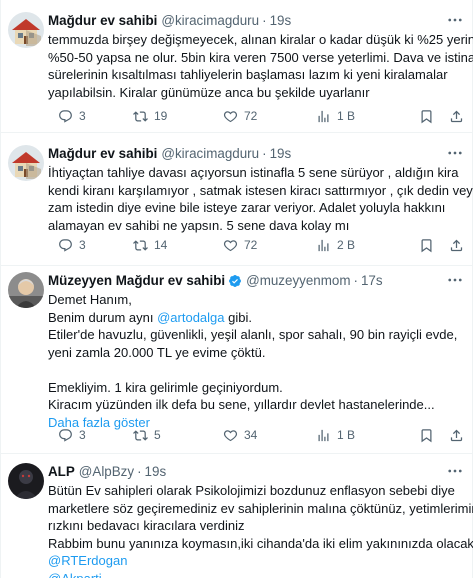 This screenshot has width=473, height=578. Describe the element at coordinates (161, 116) in the screenshot. I see `retweet-count: 19` at that location.